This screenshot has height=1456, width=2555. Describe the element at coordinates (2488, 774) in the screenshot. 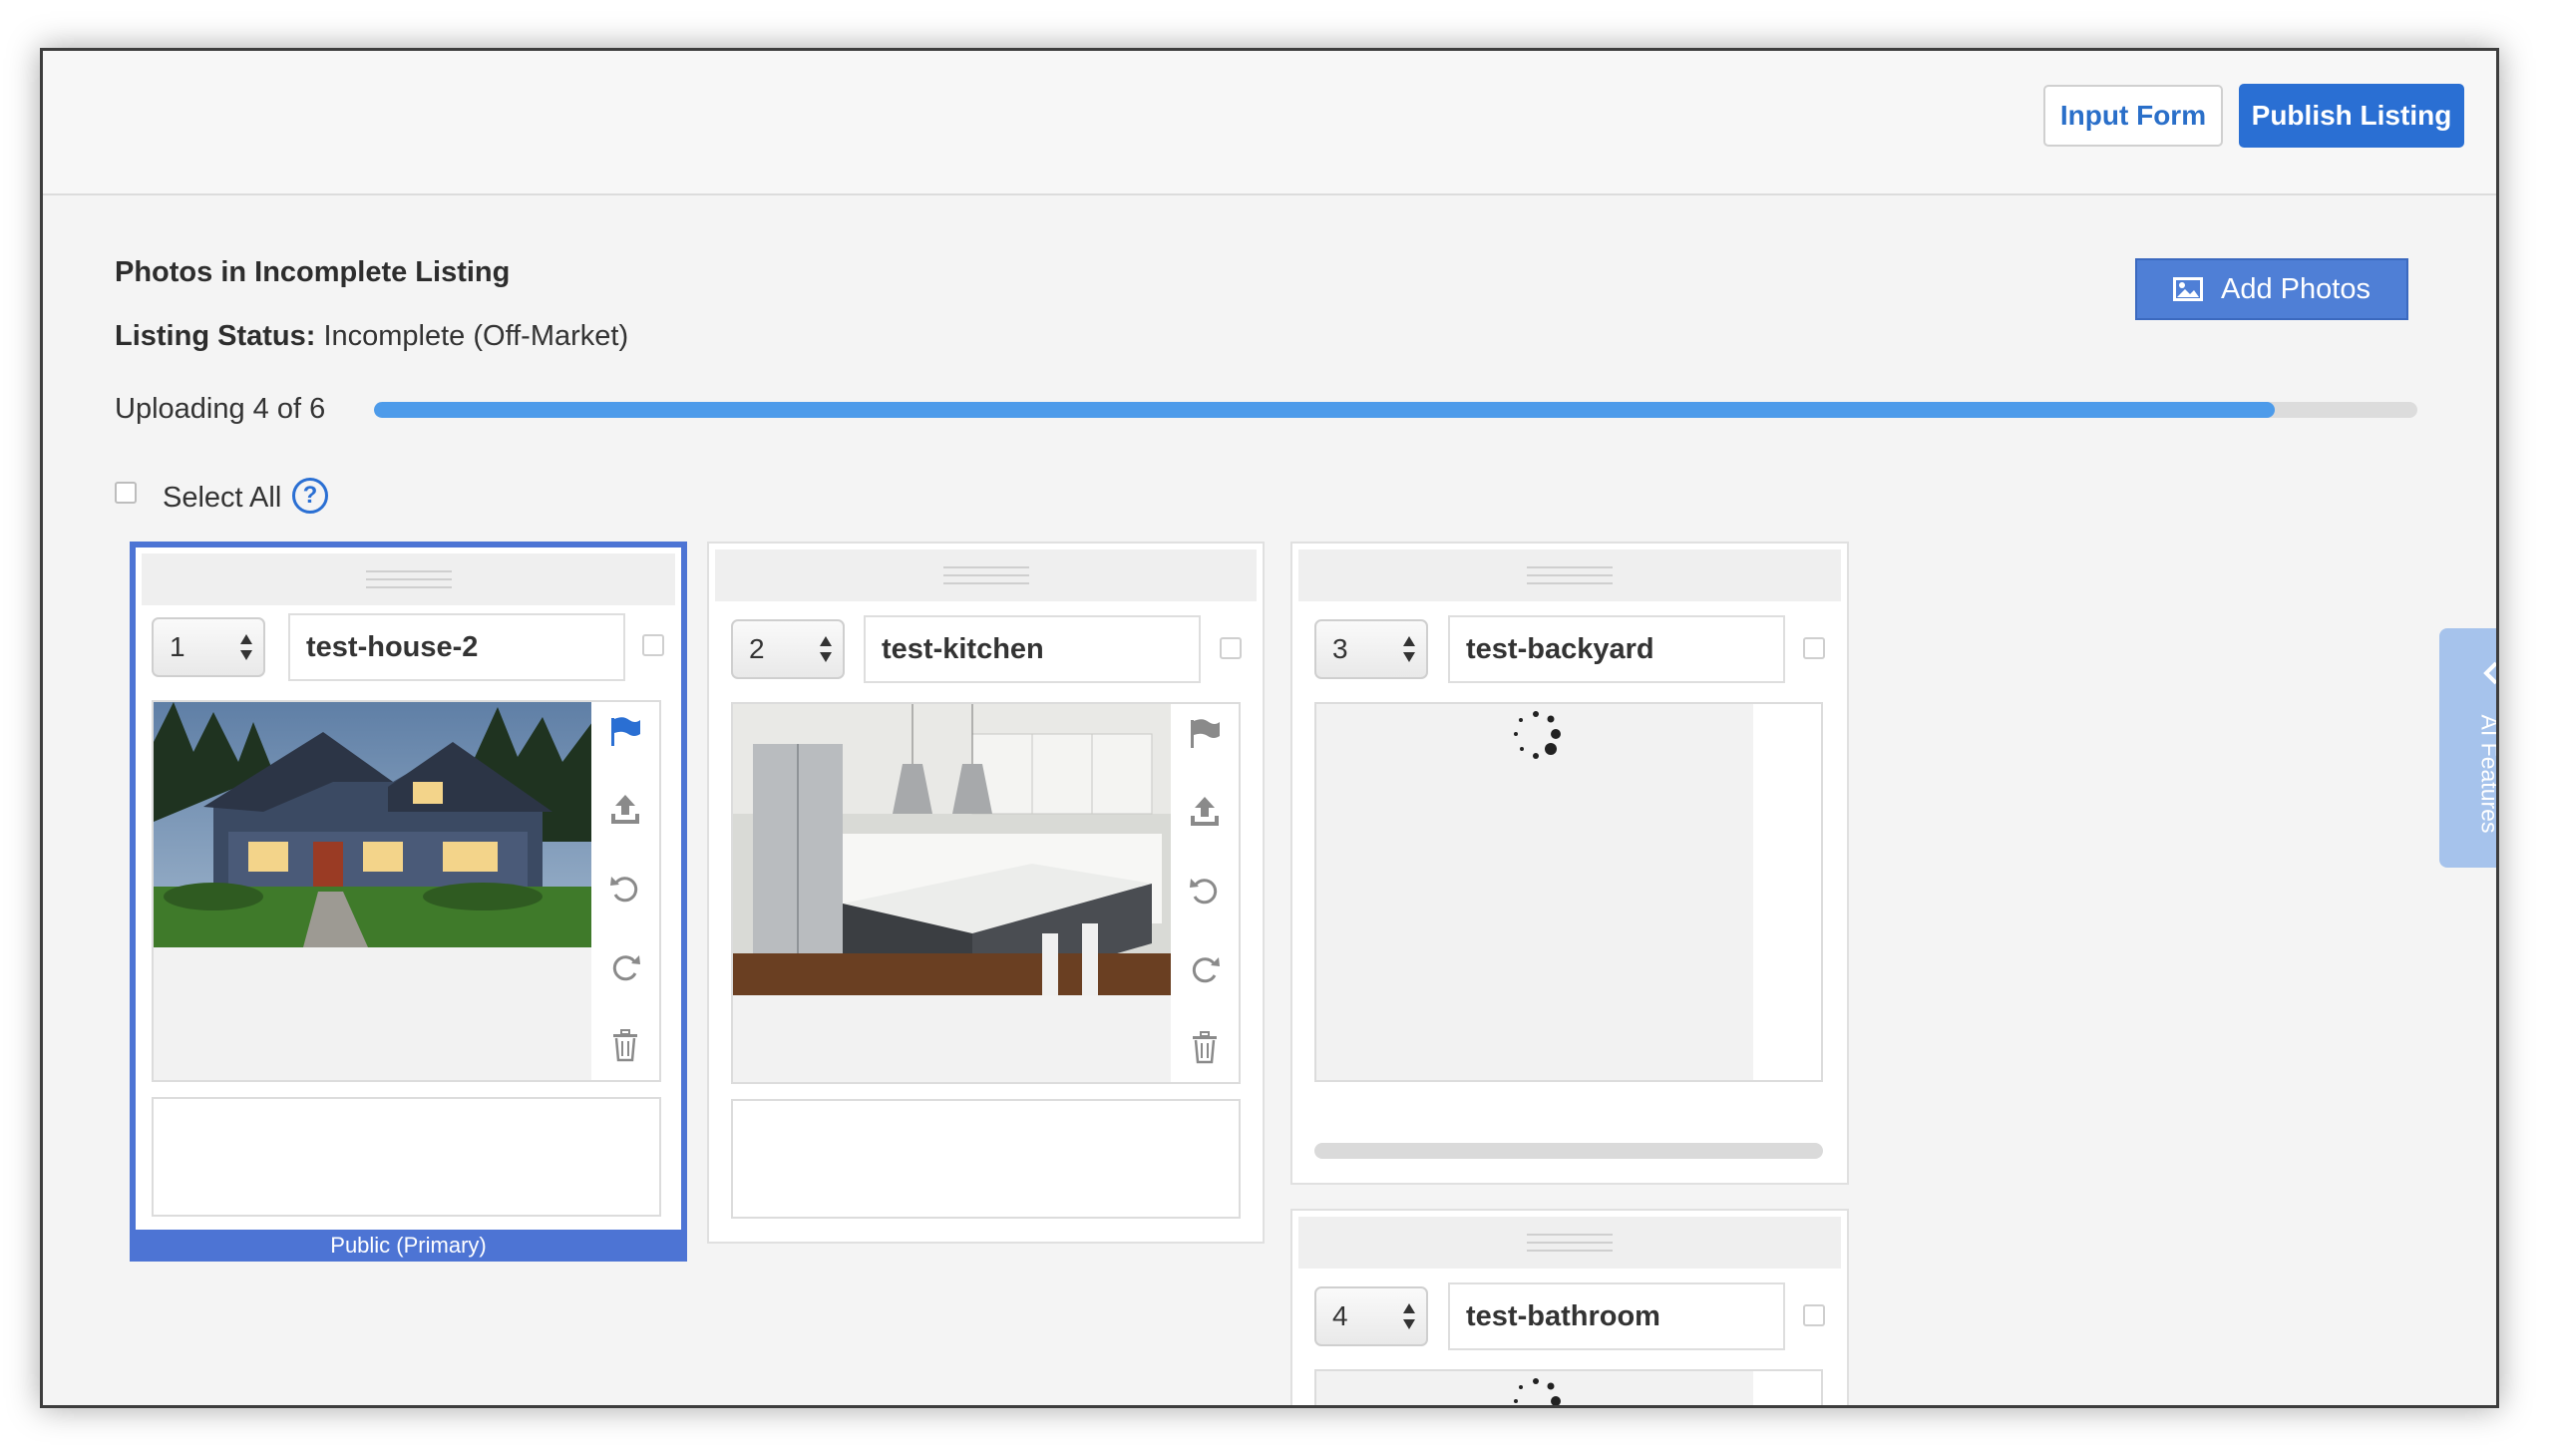

I see `ai-features-label: AI Features` at that location.